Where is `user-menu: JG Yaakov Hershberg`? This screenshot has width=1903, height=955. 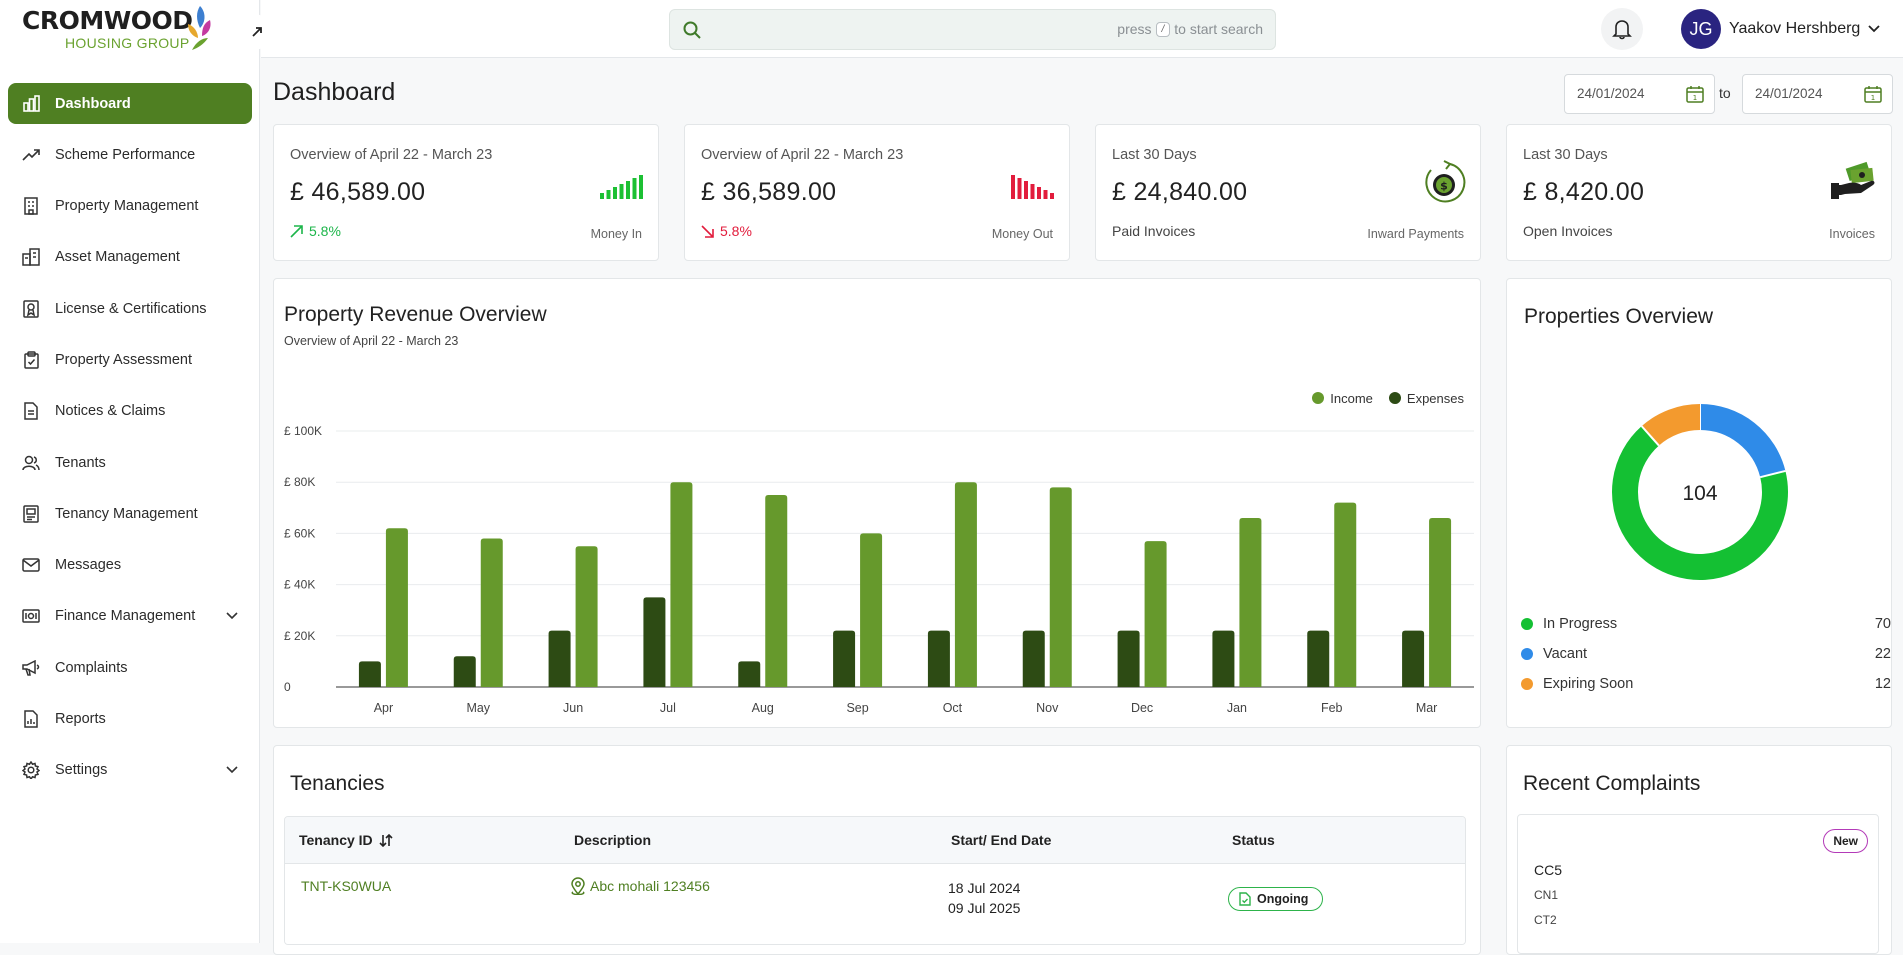 user-menu: JG Yaakov Hershberg is located at coordinates (1780, 29).